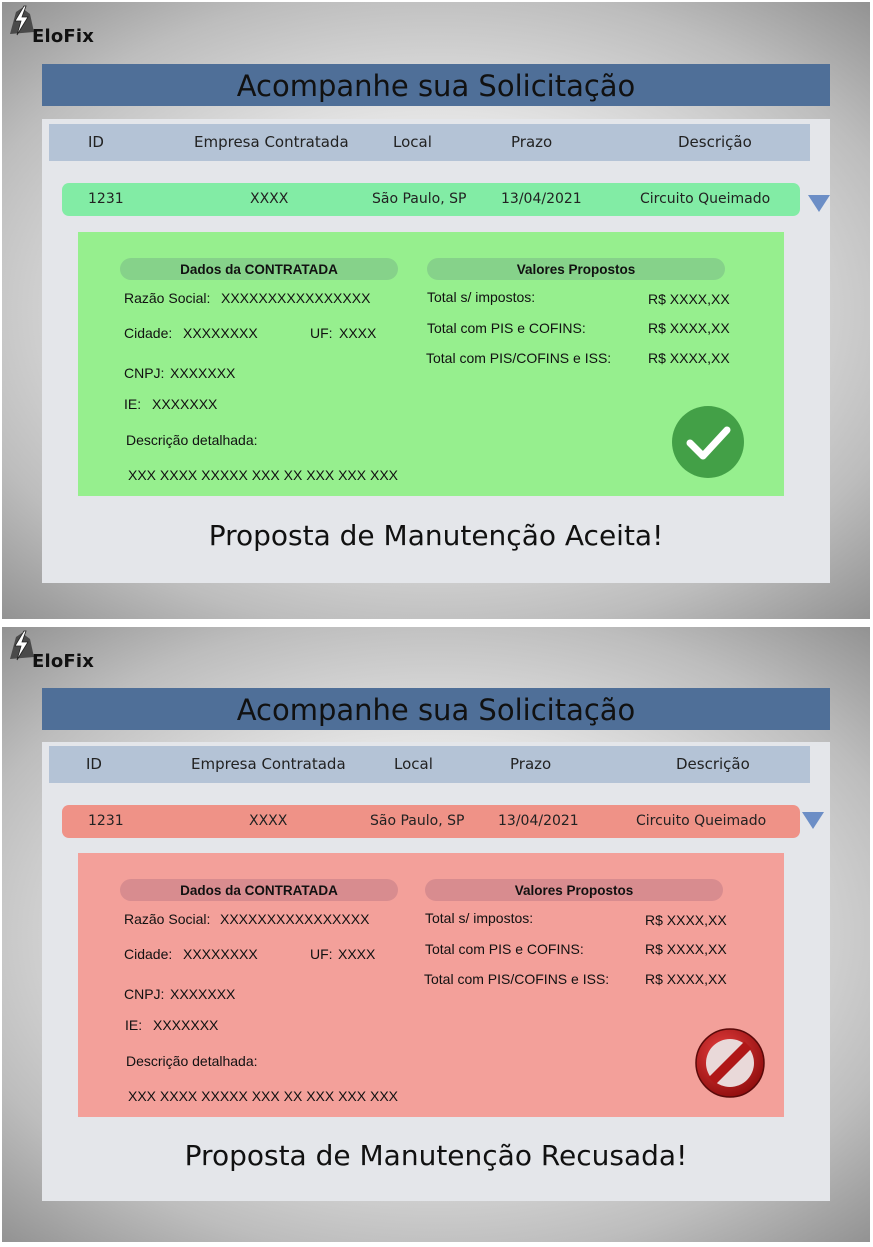 The height and width of the screenshot is (1247, 873). Describe the element at coordinates (730, 1063) in the screenshot. I see `prohibited-icon` at that location.